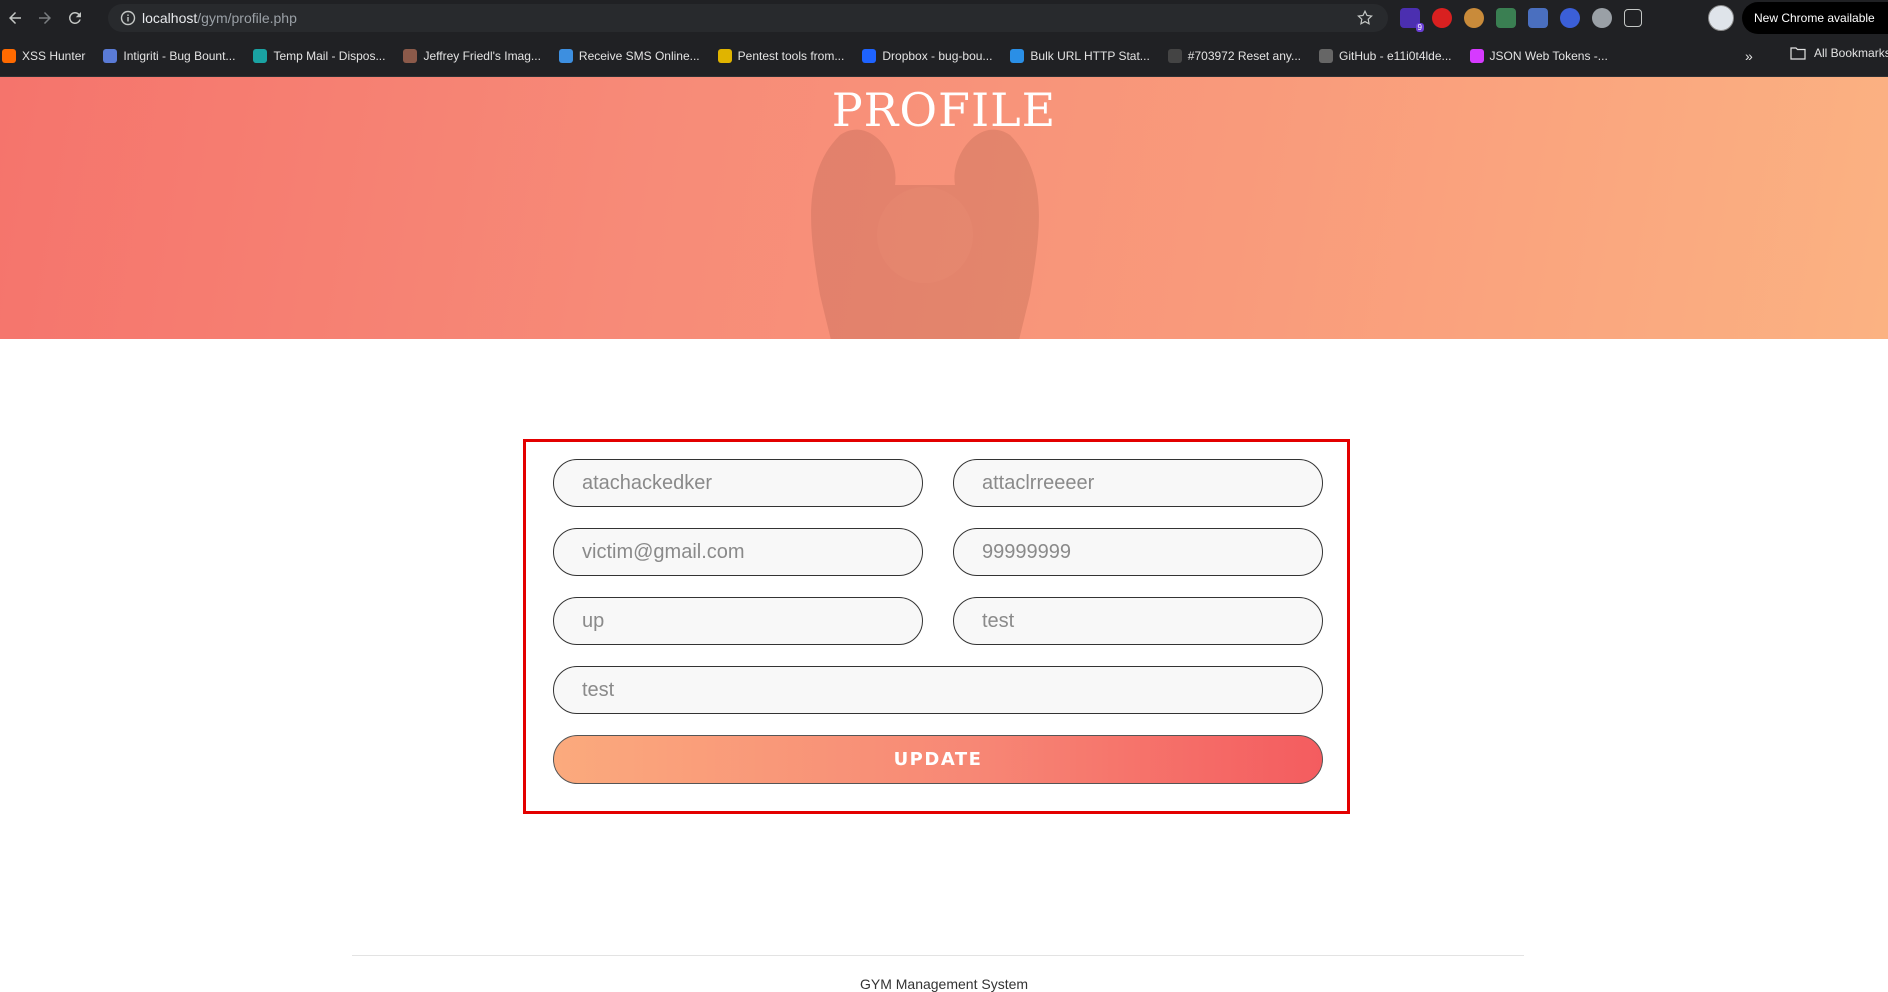  I want to click on extensions-puzzle-icon, so click(1633, 18).